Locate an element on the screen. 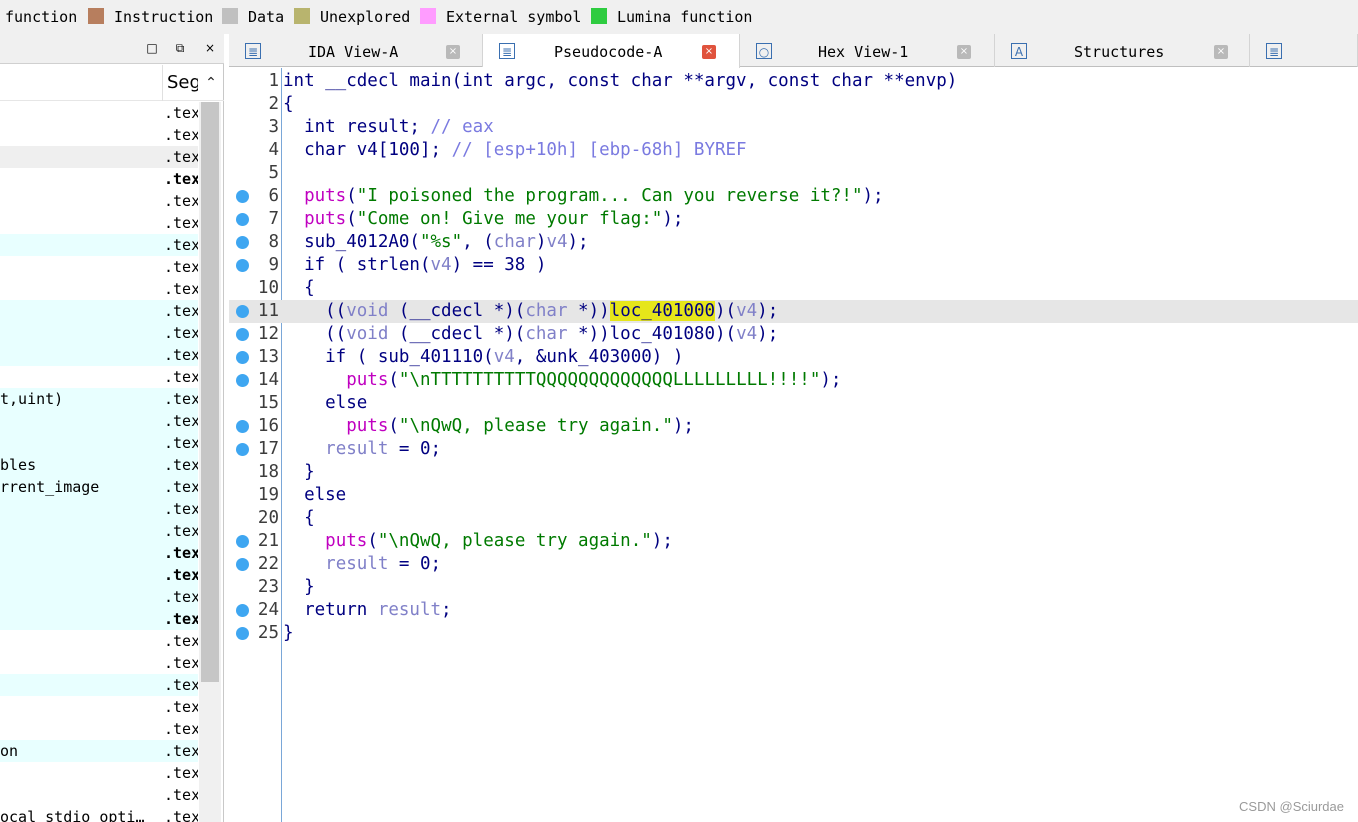  code-line: 22 result = 0; is located at coordinates (793, 564).